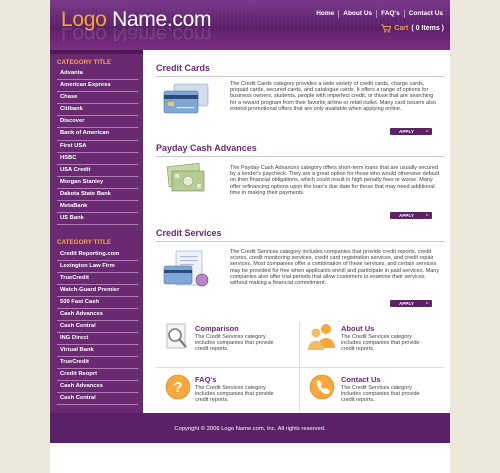 The width and height of the screenshot is (500, 473). I want to click on category-item: Virtual Bank, so click(97, 351).